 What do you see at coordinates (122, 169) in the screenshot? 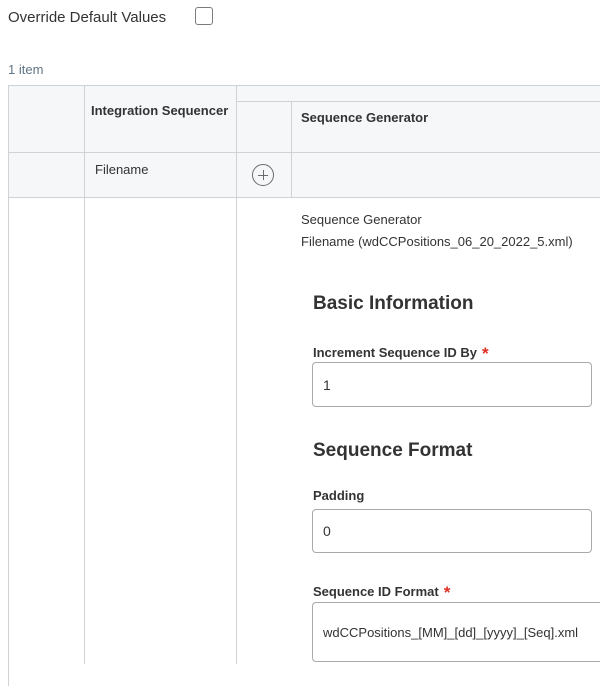
I see `cell-integration-sequencer: Filename` at bounding box center [122, 169].